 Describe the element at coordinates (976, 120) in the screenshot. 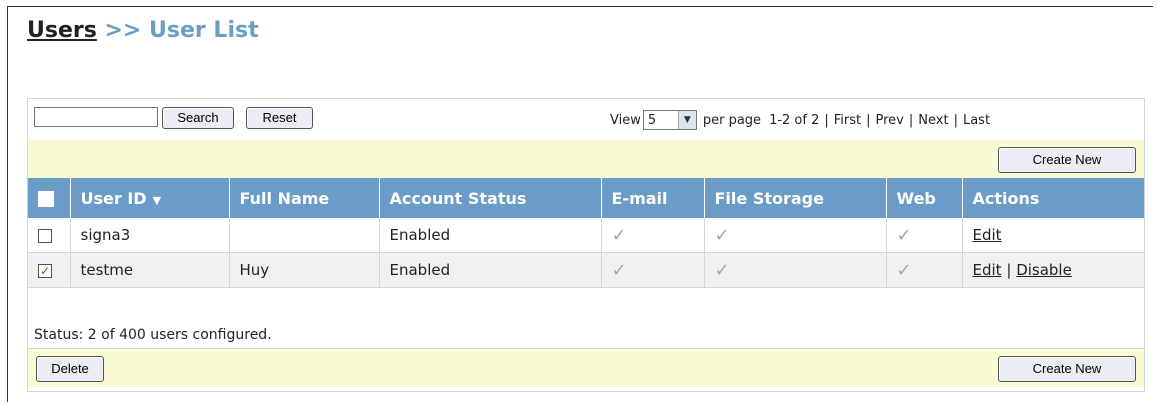

I see `last-page-link: Last` at that location.